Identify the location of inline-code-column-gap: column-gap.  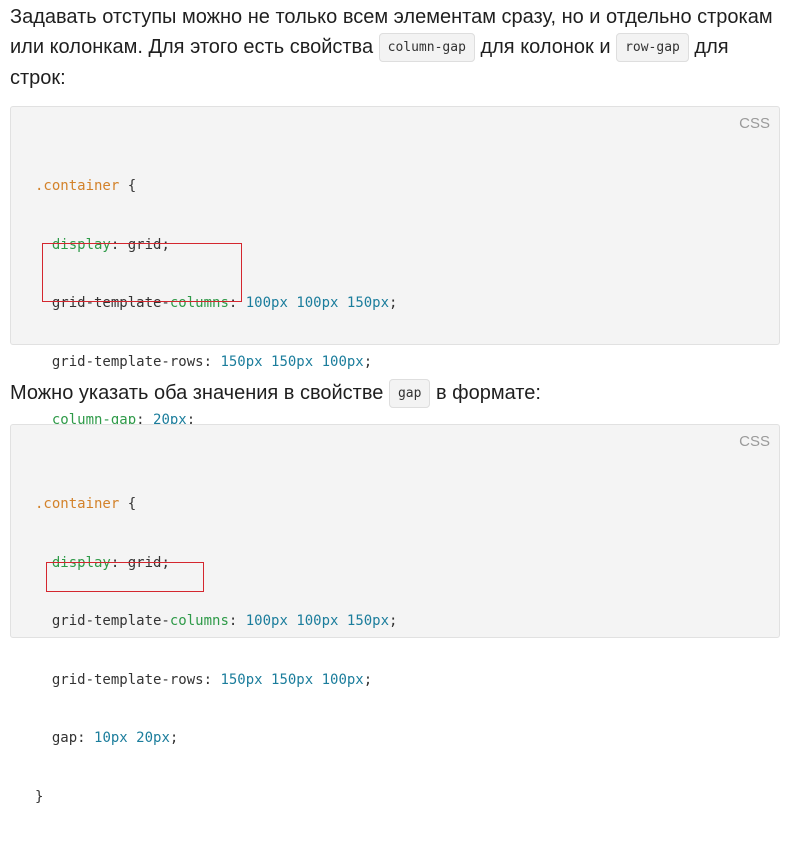
(426, 47).